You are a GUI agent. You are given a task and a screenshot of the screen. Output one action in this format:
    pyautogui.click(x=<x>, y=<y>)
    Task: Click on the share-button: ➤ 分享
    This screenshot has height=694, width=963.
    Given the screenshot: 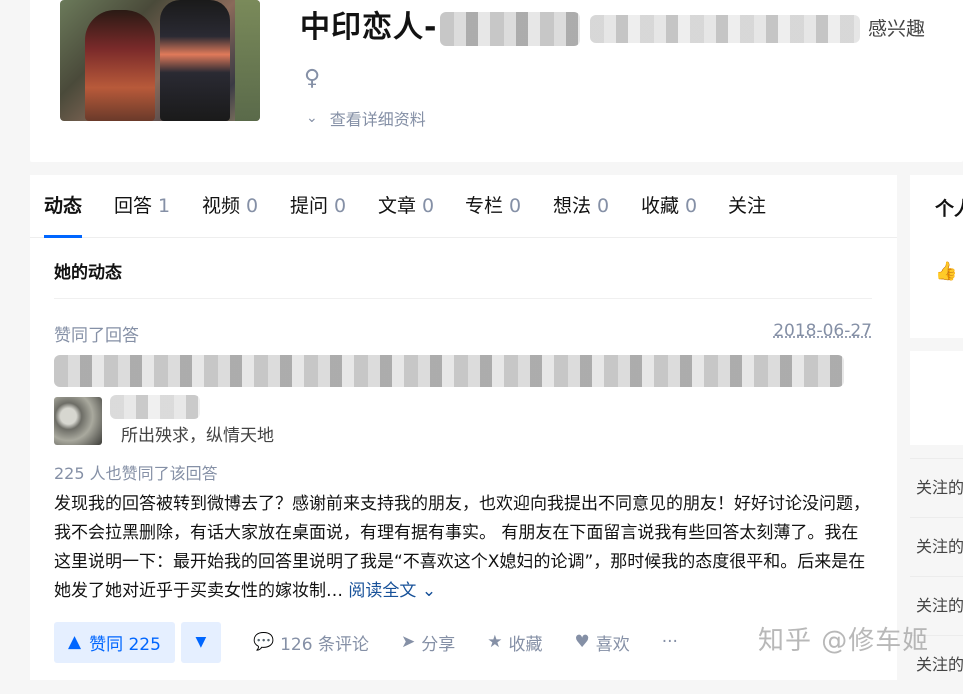 What is the action you would take?
    pyautogui.click(x=428, y=642)
    